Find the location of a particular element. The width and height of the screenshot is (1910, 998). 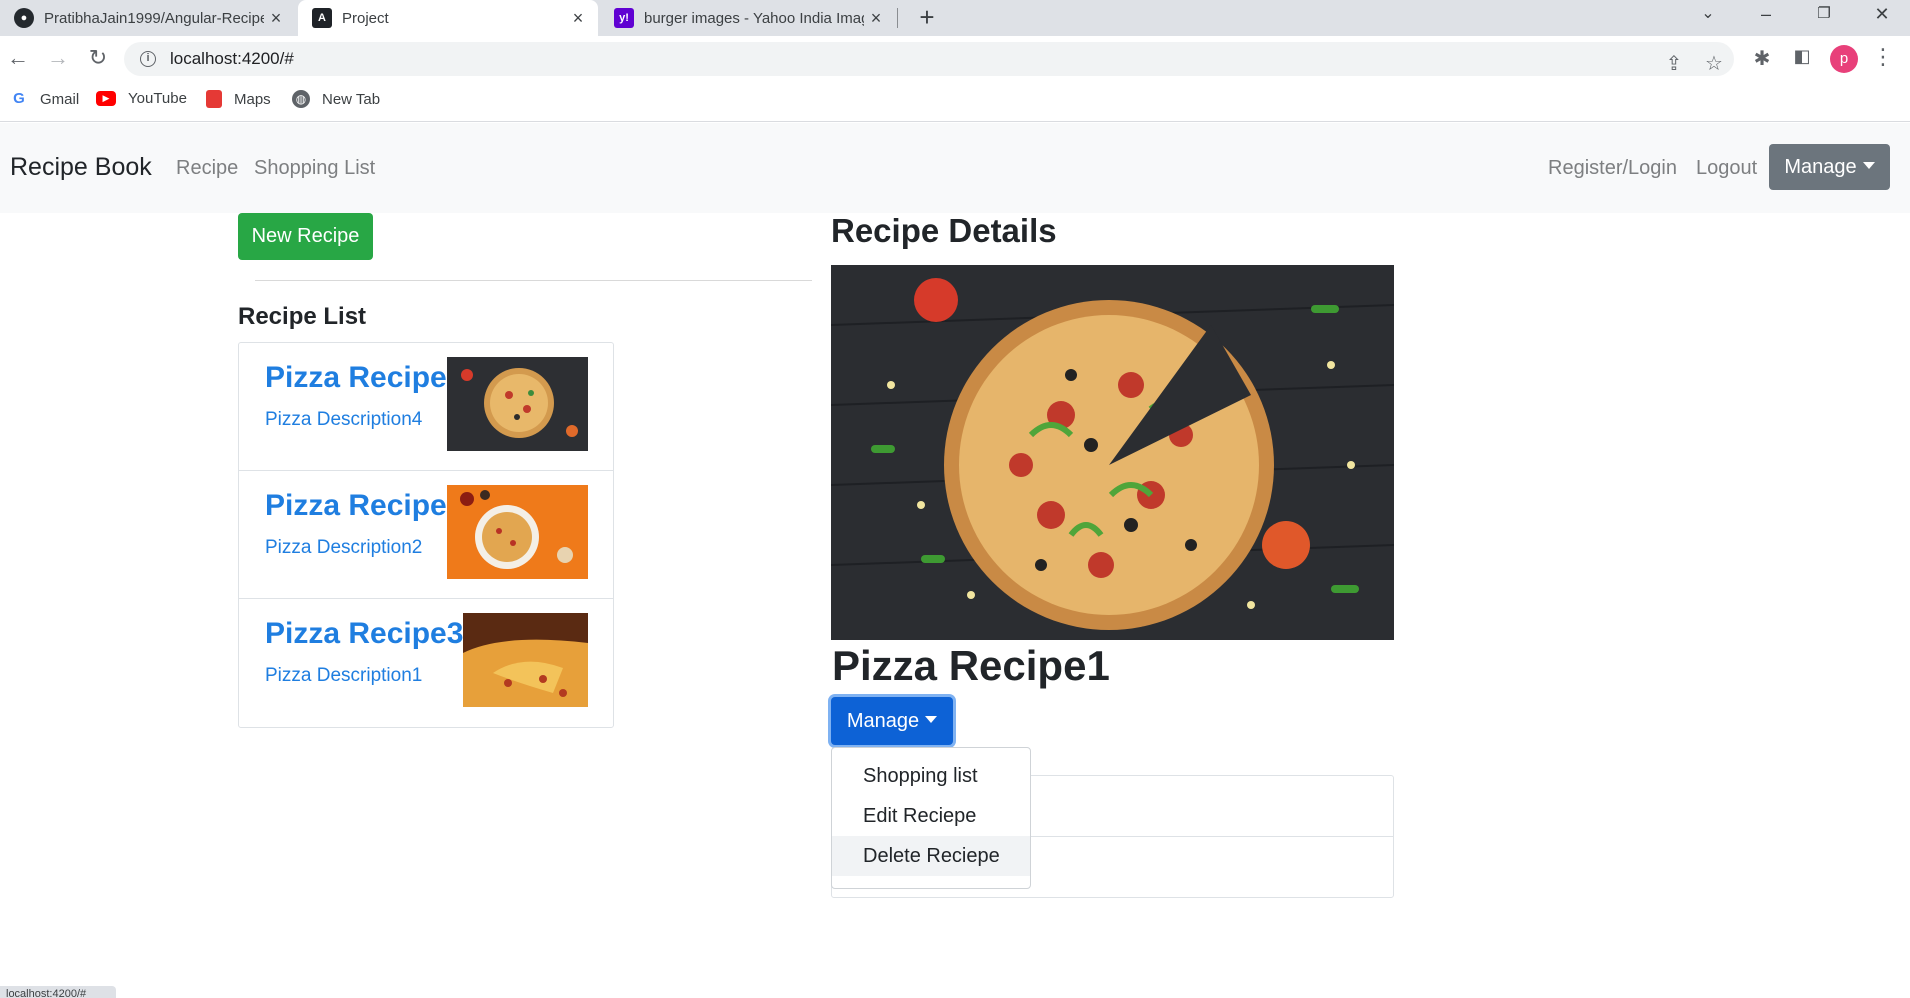

menu-item-edit-recipe: Edit Reciepe is located at coordinates (931, 816).